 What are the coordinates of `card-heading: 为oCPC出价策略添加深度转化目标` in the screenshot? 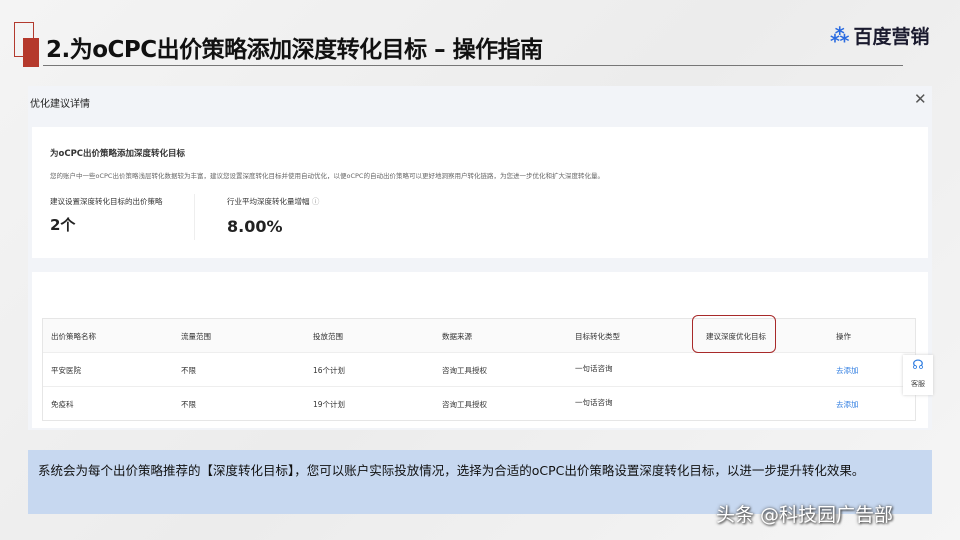 It's located at (118, 154).